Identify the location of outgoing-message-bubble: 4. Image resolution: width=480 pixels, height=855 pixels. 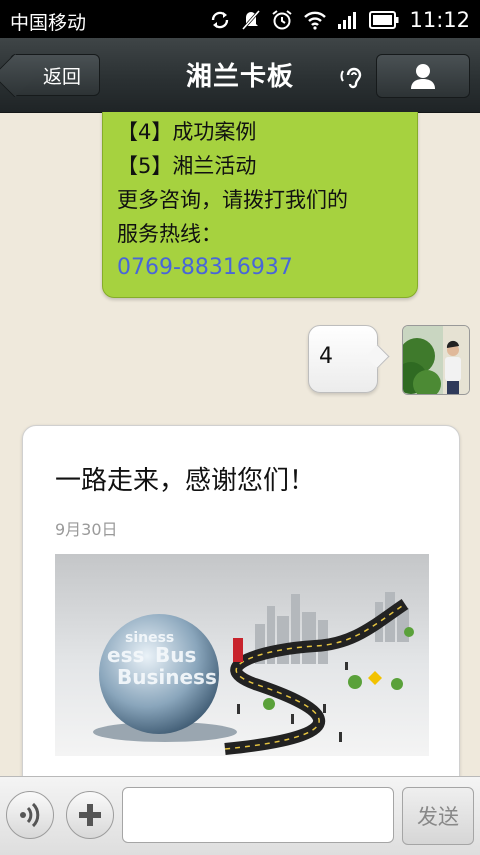
(349, 359).